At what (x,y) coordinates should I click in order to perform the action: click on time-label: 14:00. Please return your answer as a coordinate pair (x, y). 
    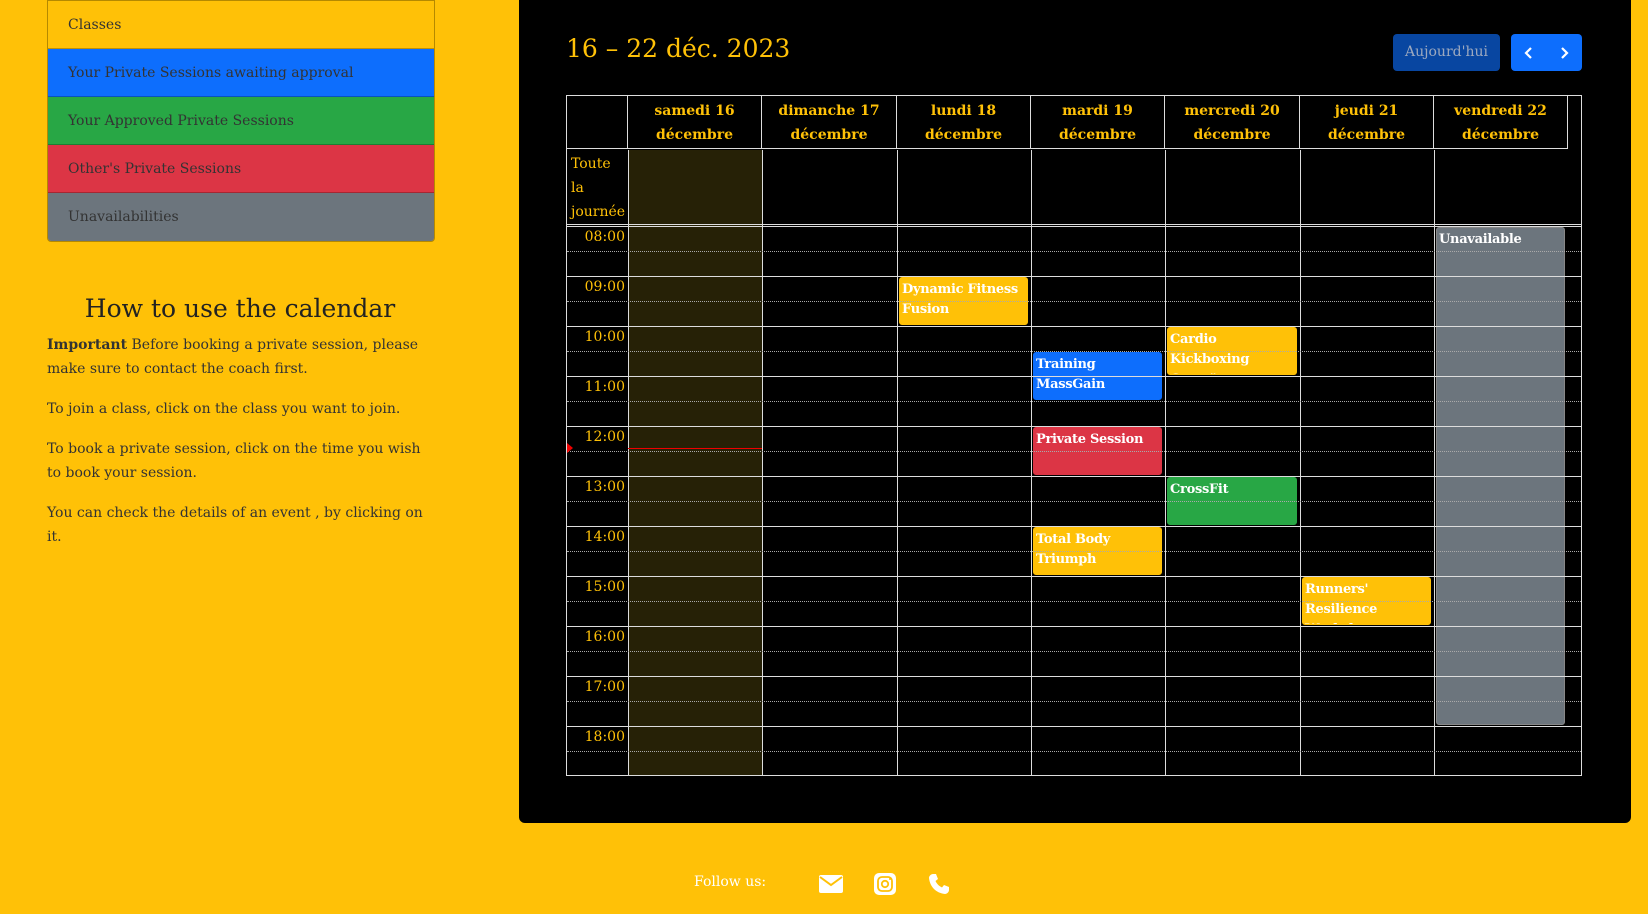
    Looking at the image, I should click on (604, 537).